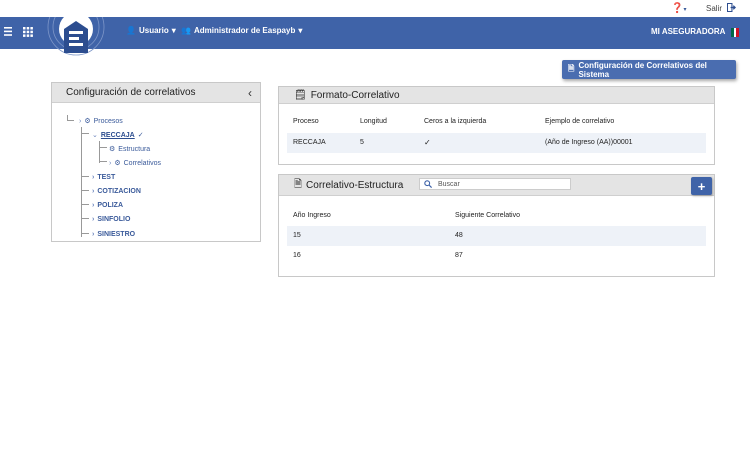 The width and height of the screenshot is (750, 461). Describe the element at coordinates (455, 121) in the screenshot. I see `col-header-ceros: Ceros a la izquierda` at that location.